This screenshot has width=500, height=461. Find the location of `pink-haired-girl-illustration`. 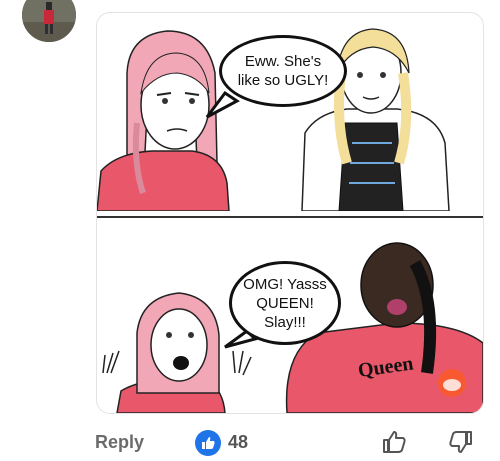

pink-haired-girl-illustration is located at coordinates (163, 120).